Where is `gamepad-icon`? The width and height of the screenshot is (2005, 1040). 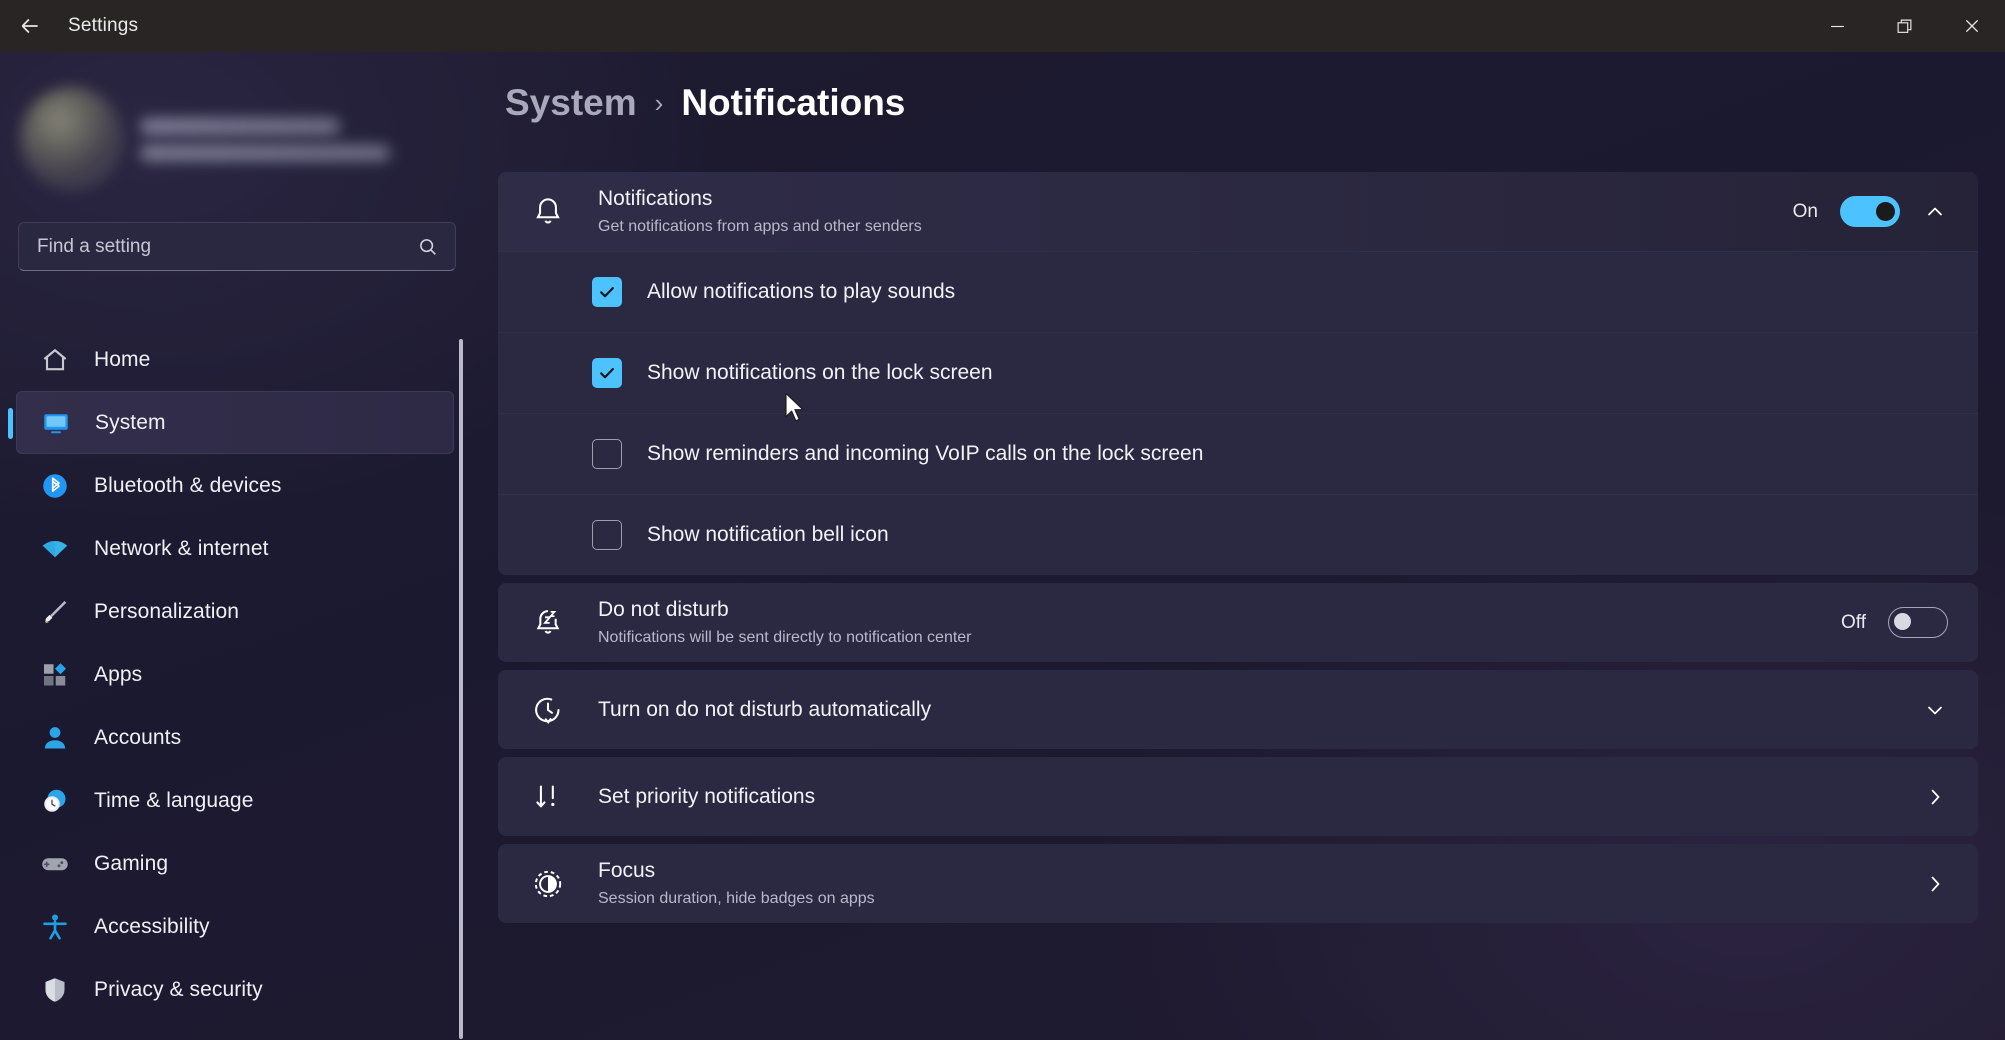
gamepad-icon is located at coordinates (55, 864).